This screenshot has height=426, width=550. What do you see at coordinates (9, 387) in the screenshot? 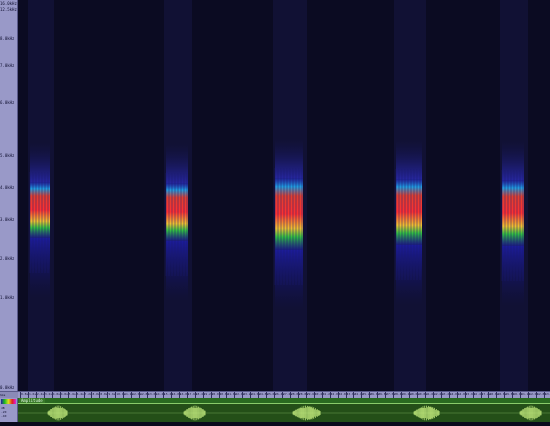
I see `frequency-tick: 0.0kHz` at bounding box center [9, 387].